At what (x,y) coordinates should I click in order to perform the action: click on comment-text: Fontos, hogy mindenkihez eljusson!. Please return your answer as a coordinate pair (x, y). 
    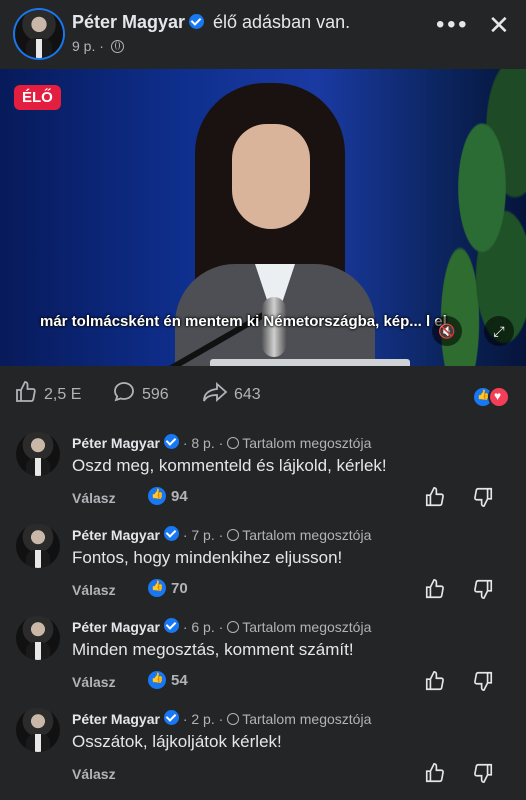
    Looking at the image, I should click on (207, 557).